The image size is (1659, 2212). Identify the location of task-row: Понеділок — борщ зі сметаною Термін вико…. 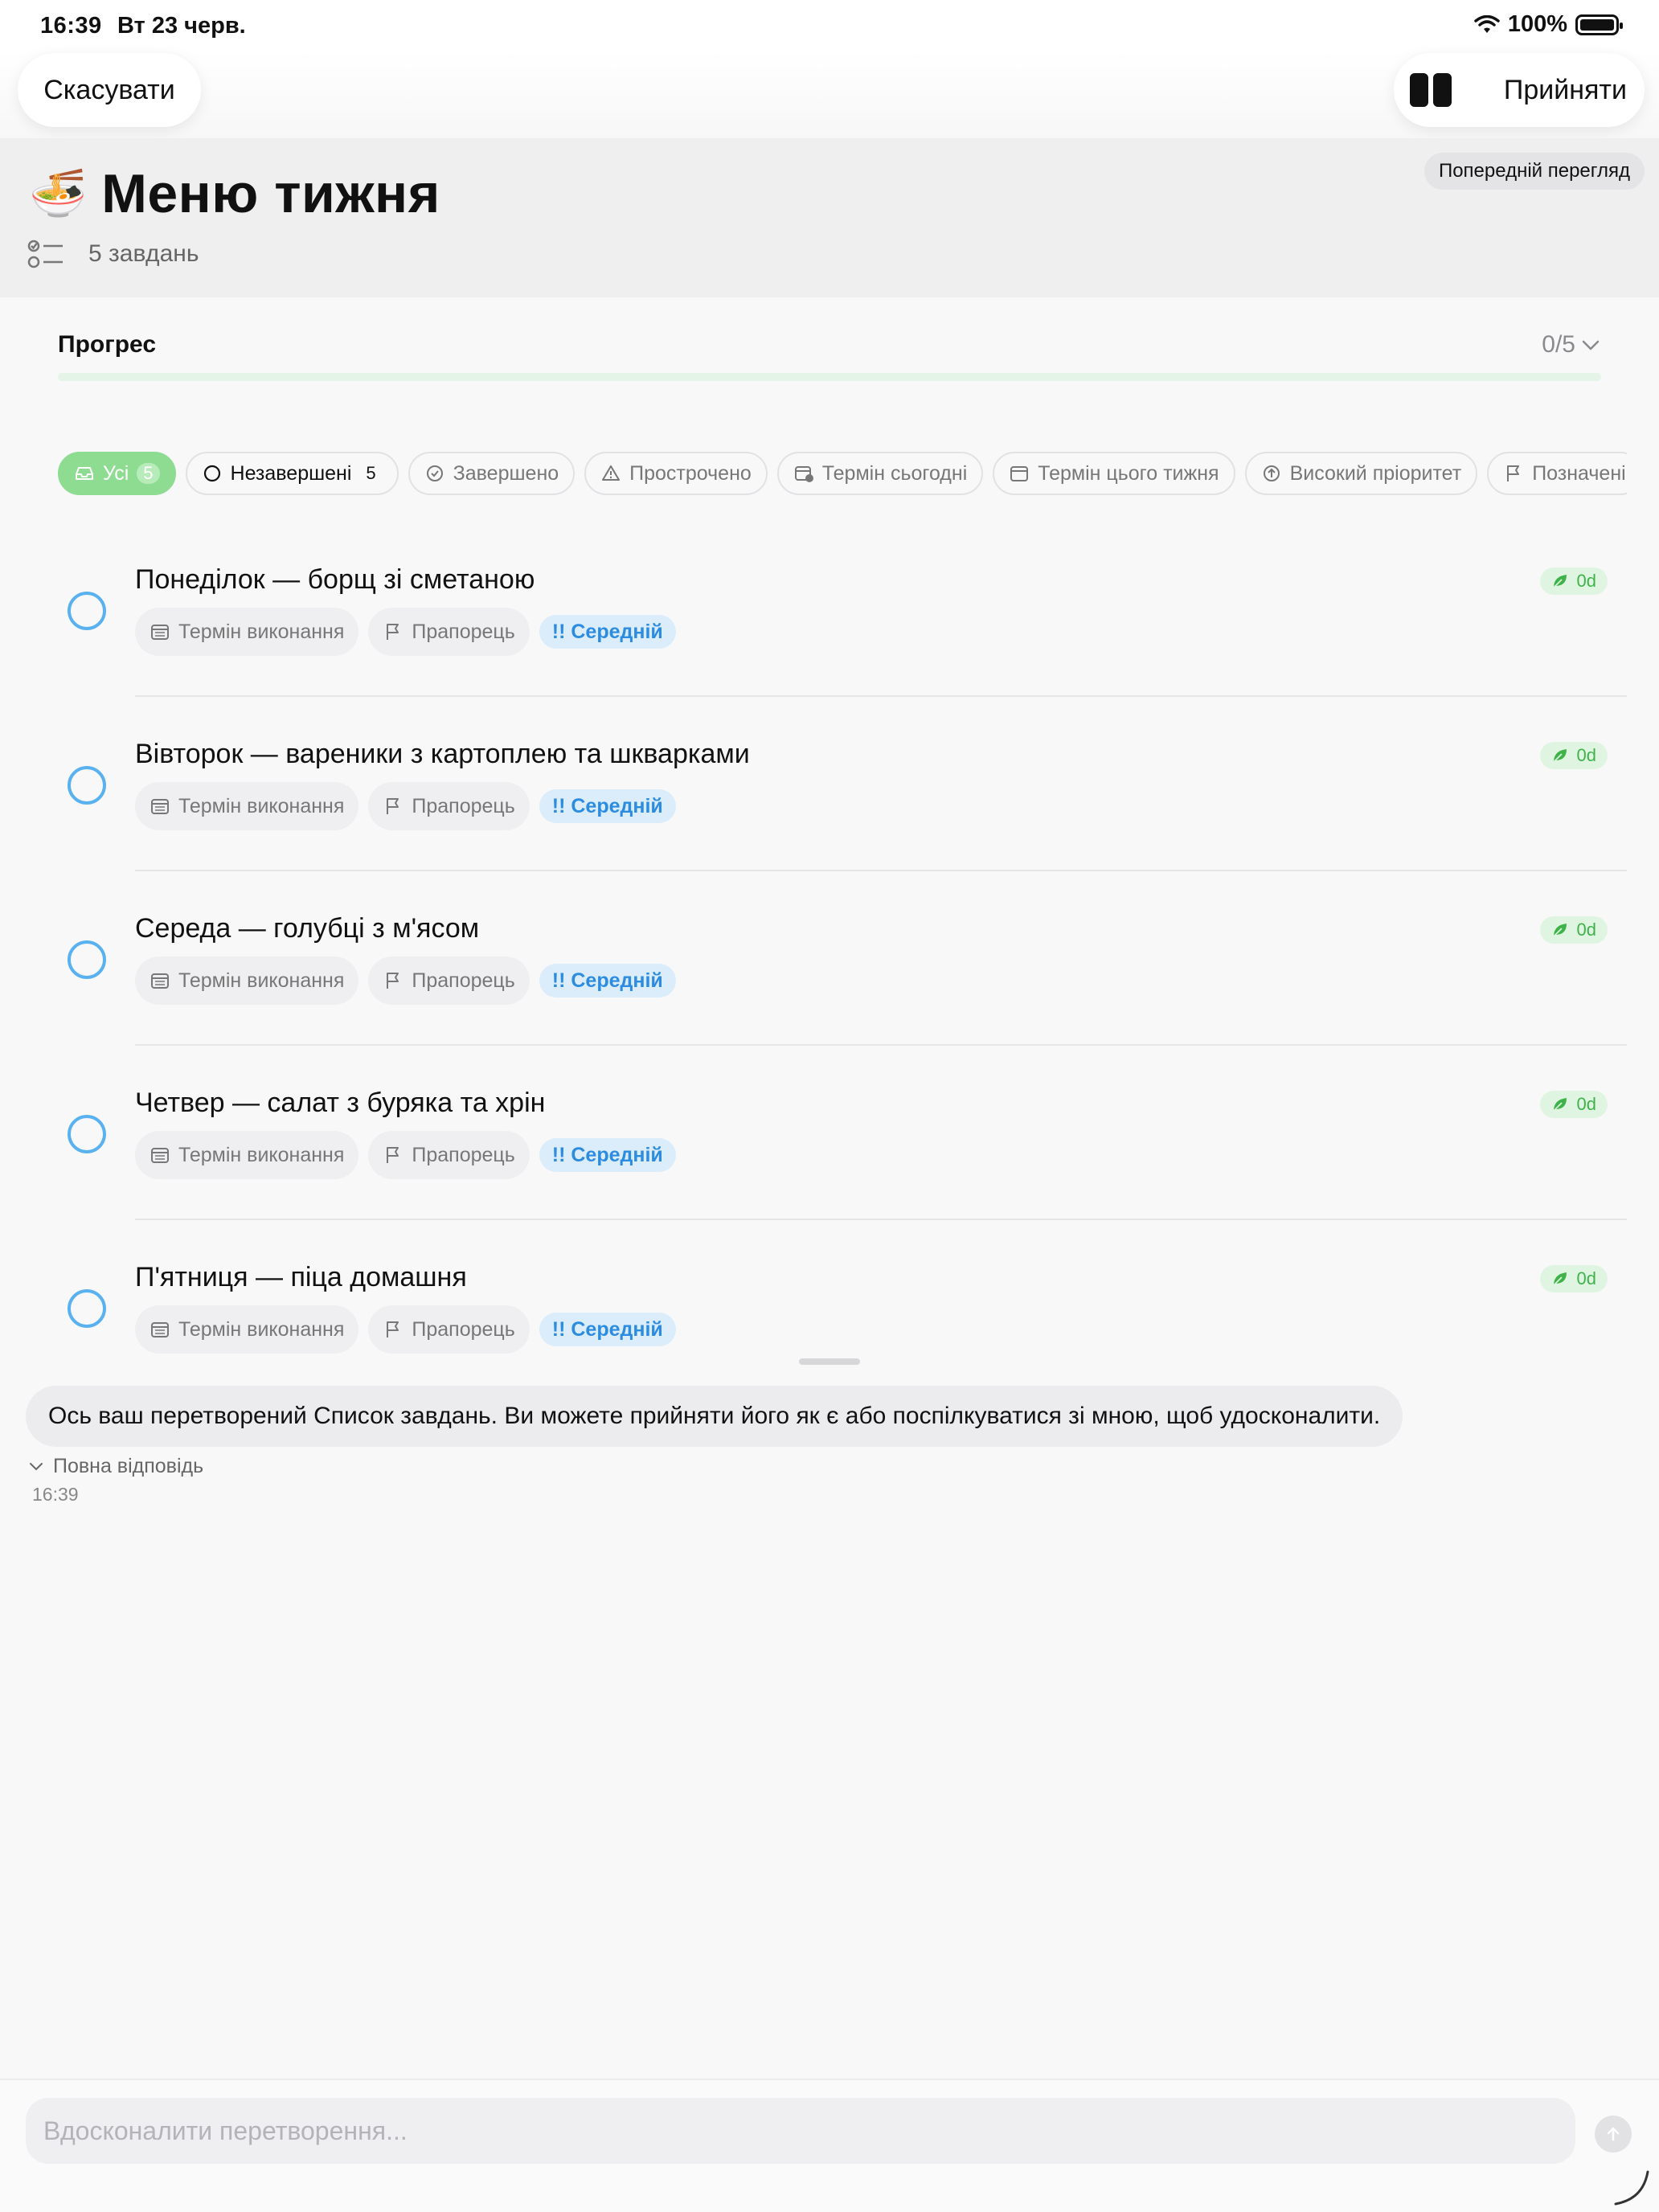
(829, 609).